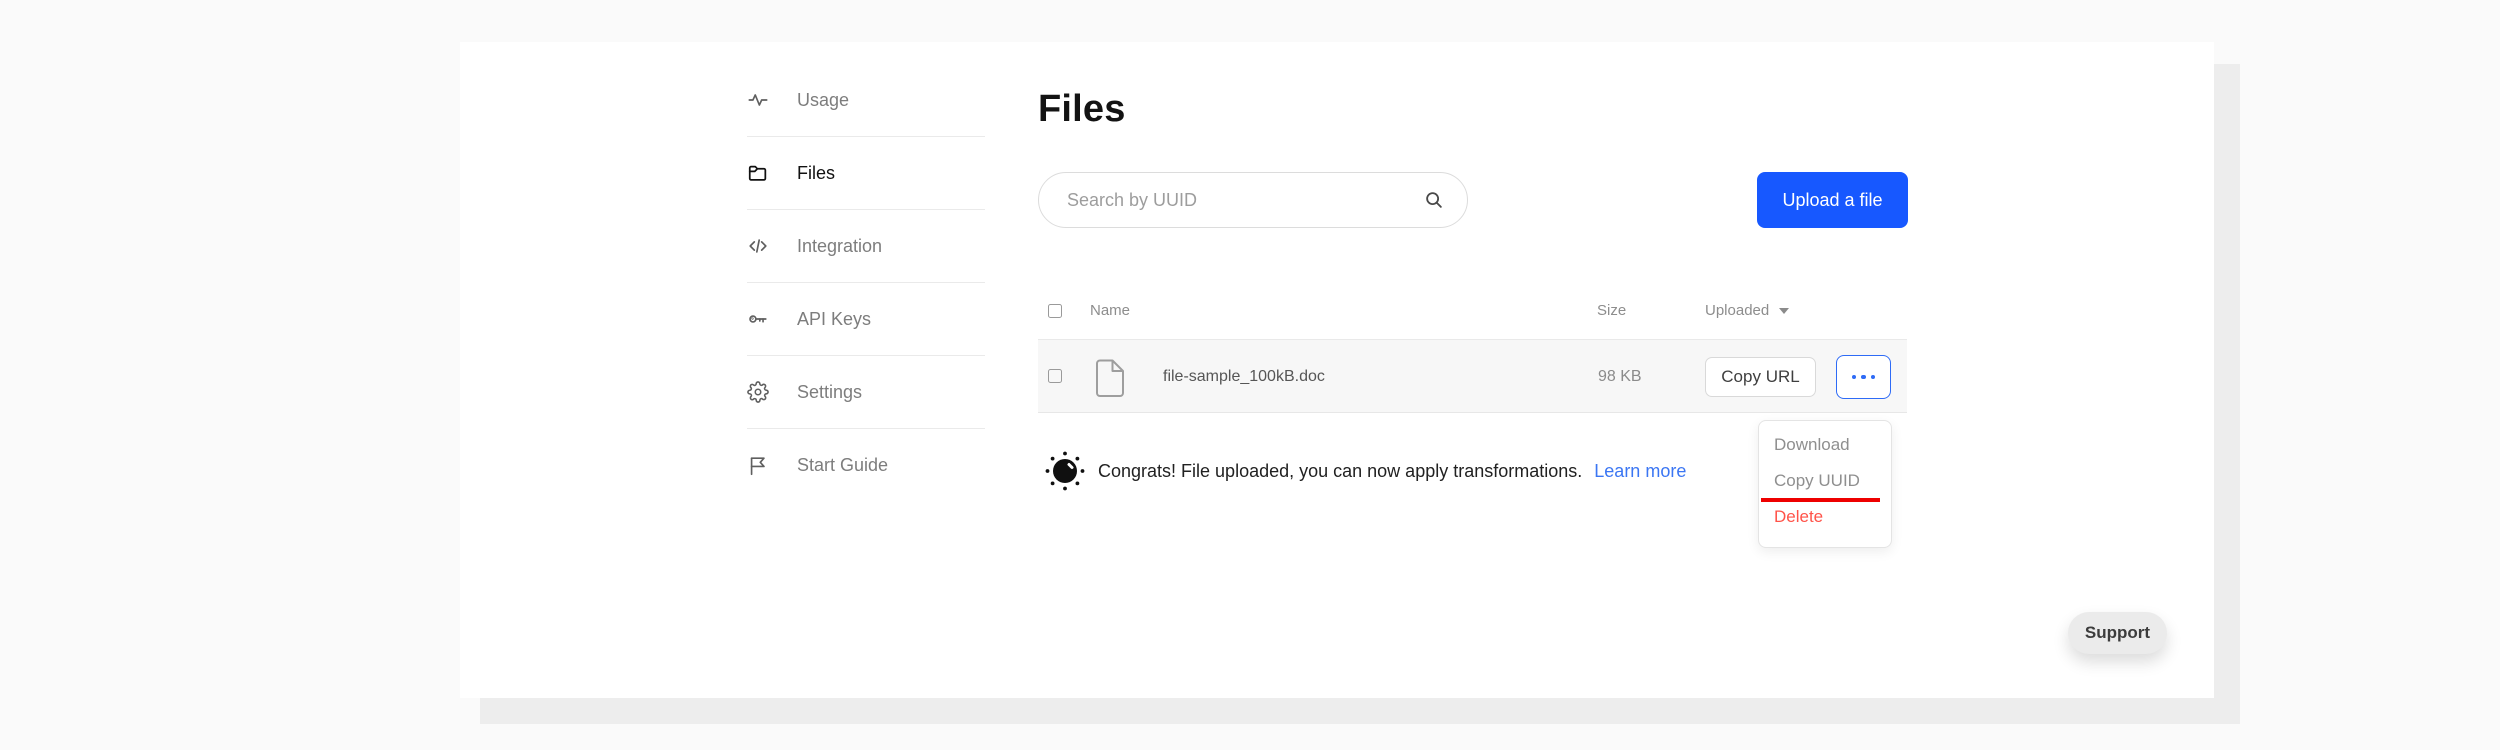 The image size is (2500, 750). I want to click on menu-item-delete: Delete, so click(1825, 517).